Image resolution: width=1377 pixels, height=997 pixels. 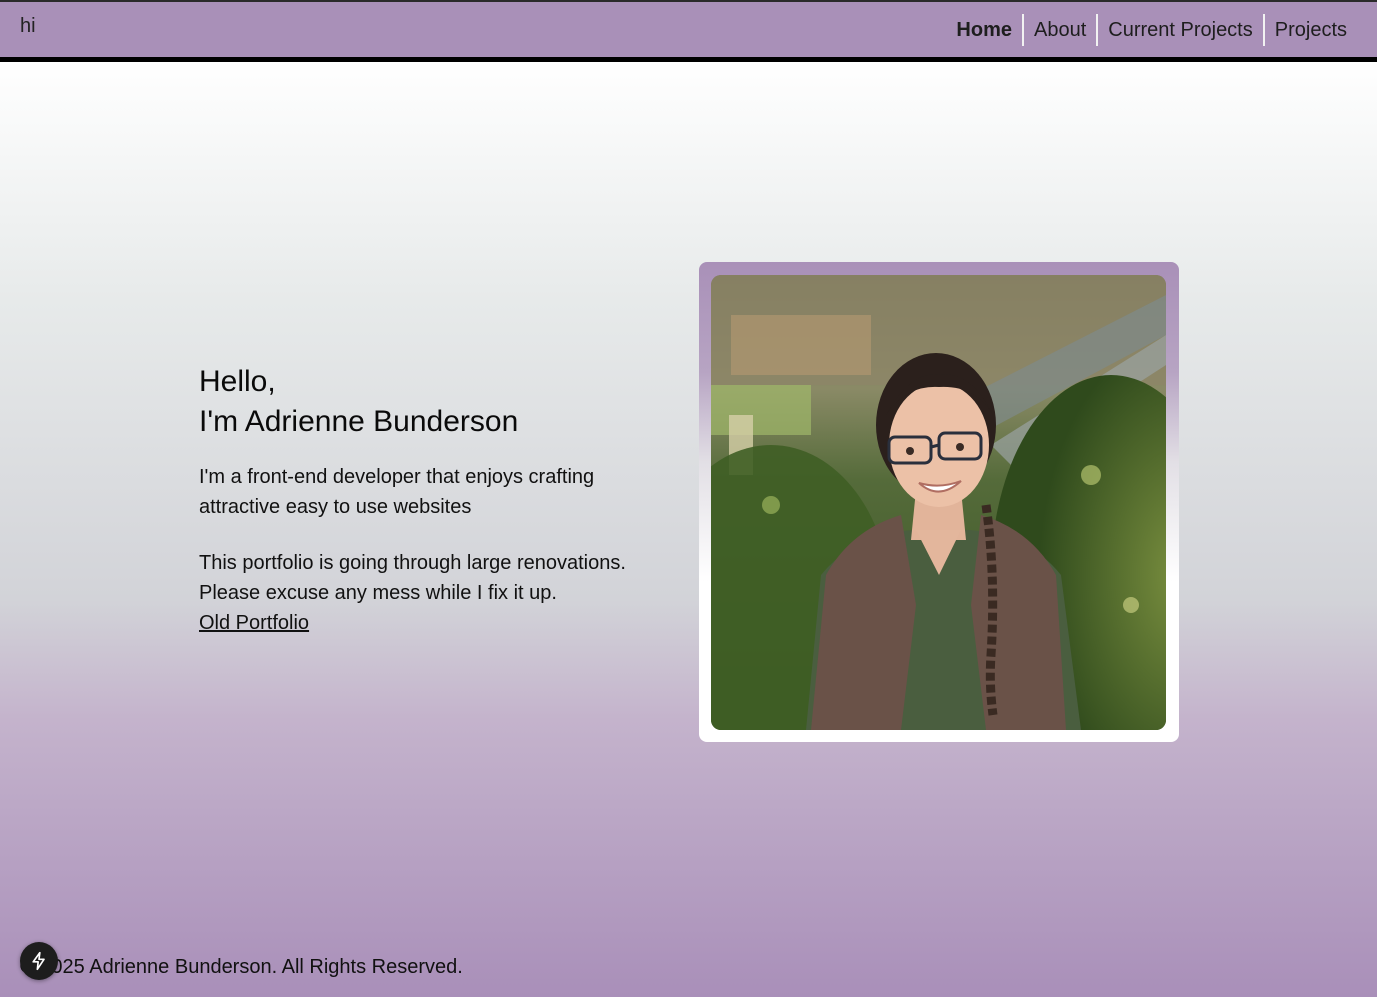 What do you see at coordinates (1179, 30) in the screenshot?
I see `nav-current-projects: Current Projects` at bounding box center [1179, 30].